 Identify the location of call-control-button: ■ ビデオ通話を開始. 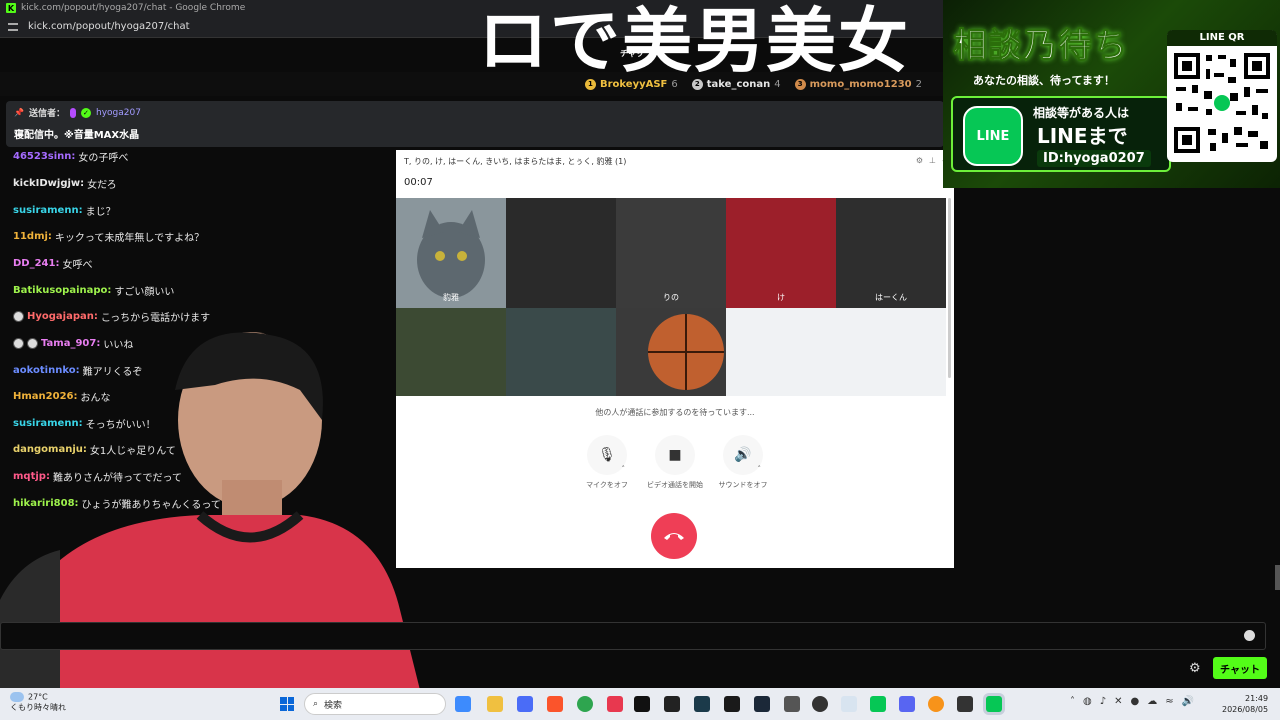
(675, 462).